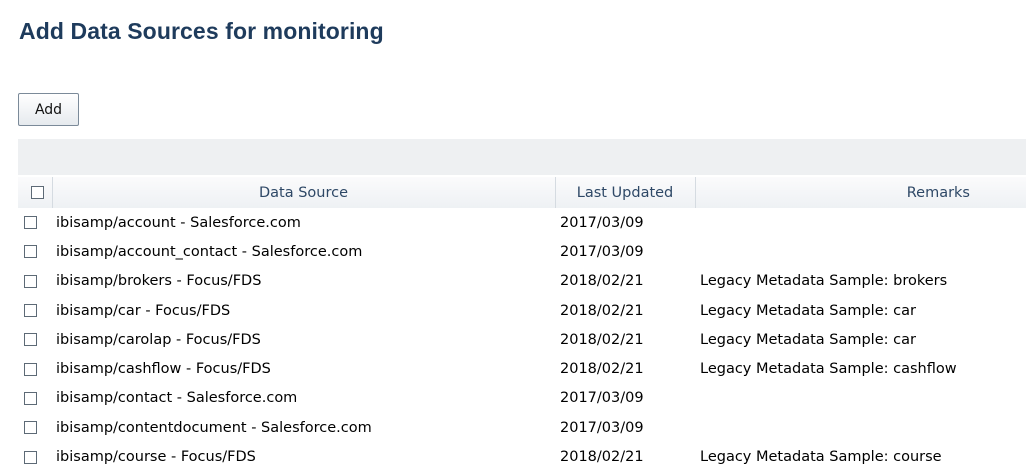 The image size is (1026, 475). Describe the element at coordinates (821, 457) in the screenshot. I see `remarks-cell: Legacy Metadata Sample: course` at that location.